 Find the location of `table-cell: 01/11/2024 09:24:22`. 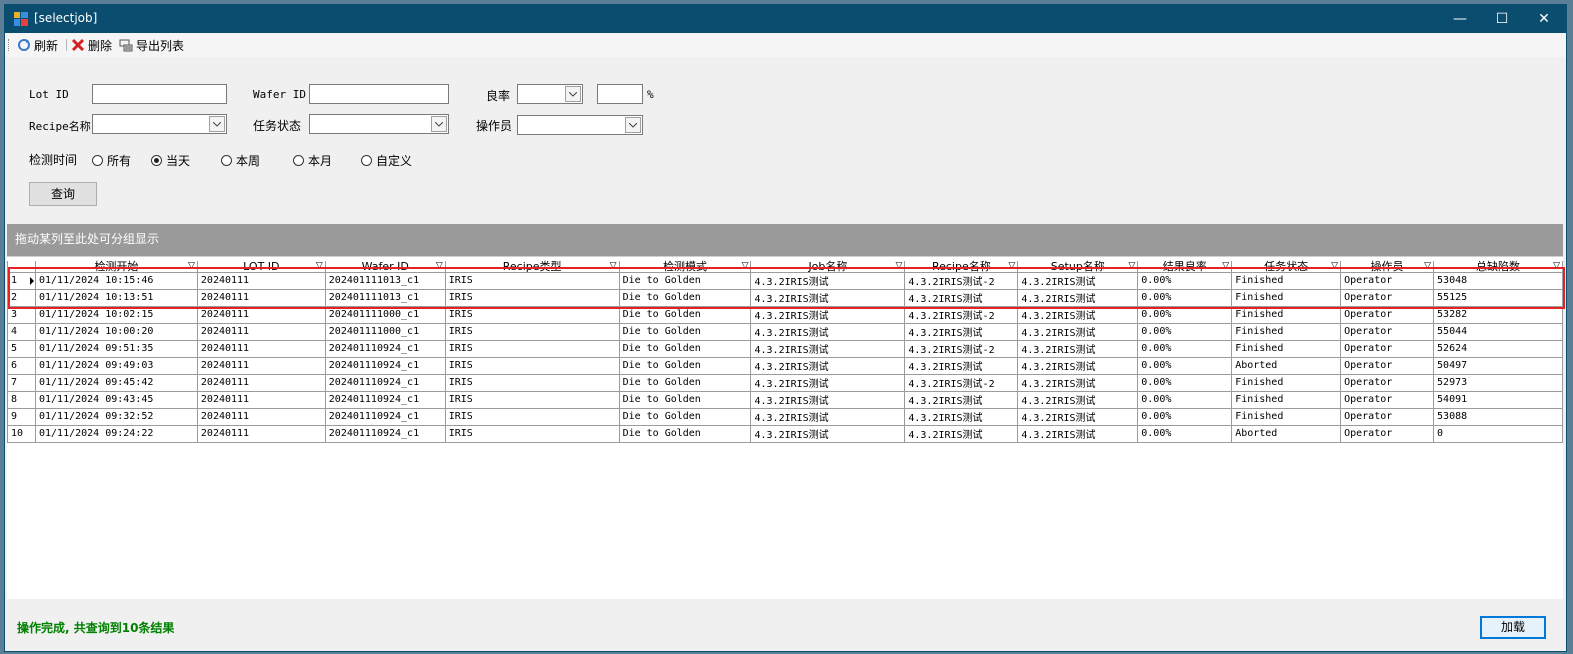

table-cell: 01/11/2024 09:24:22 is located at coordinates (116, 433).